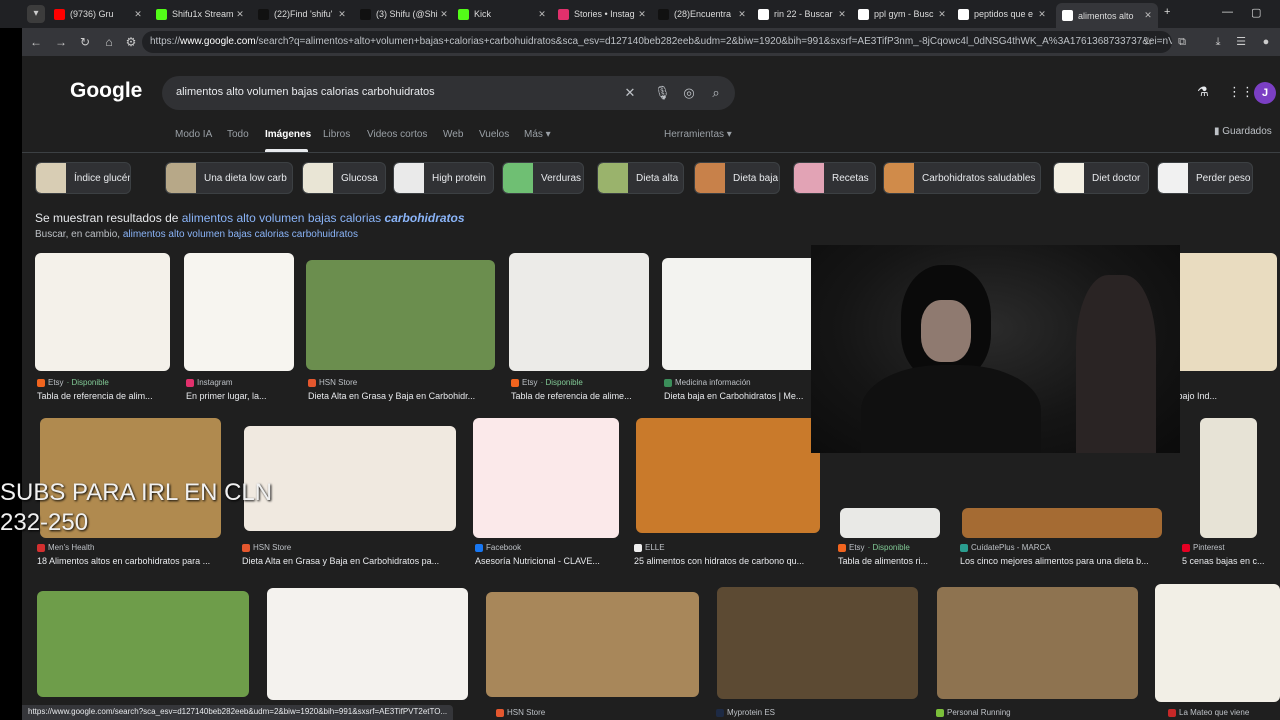 The width and height of the screenshot is (1280, 720). I want to click on filter-chip: Índice glucémico, so click(83, 178).